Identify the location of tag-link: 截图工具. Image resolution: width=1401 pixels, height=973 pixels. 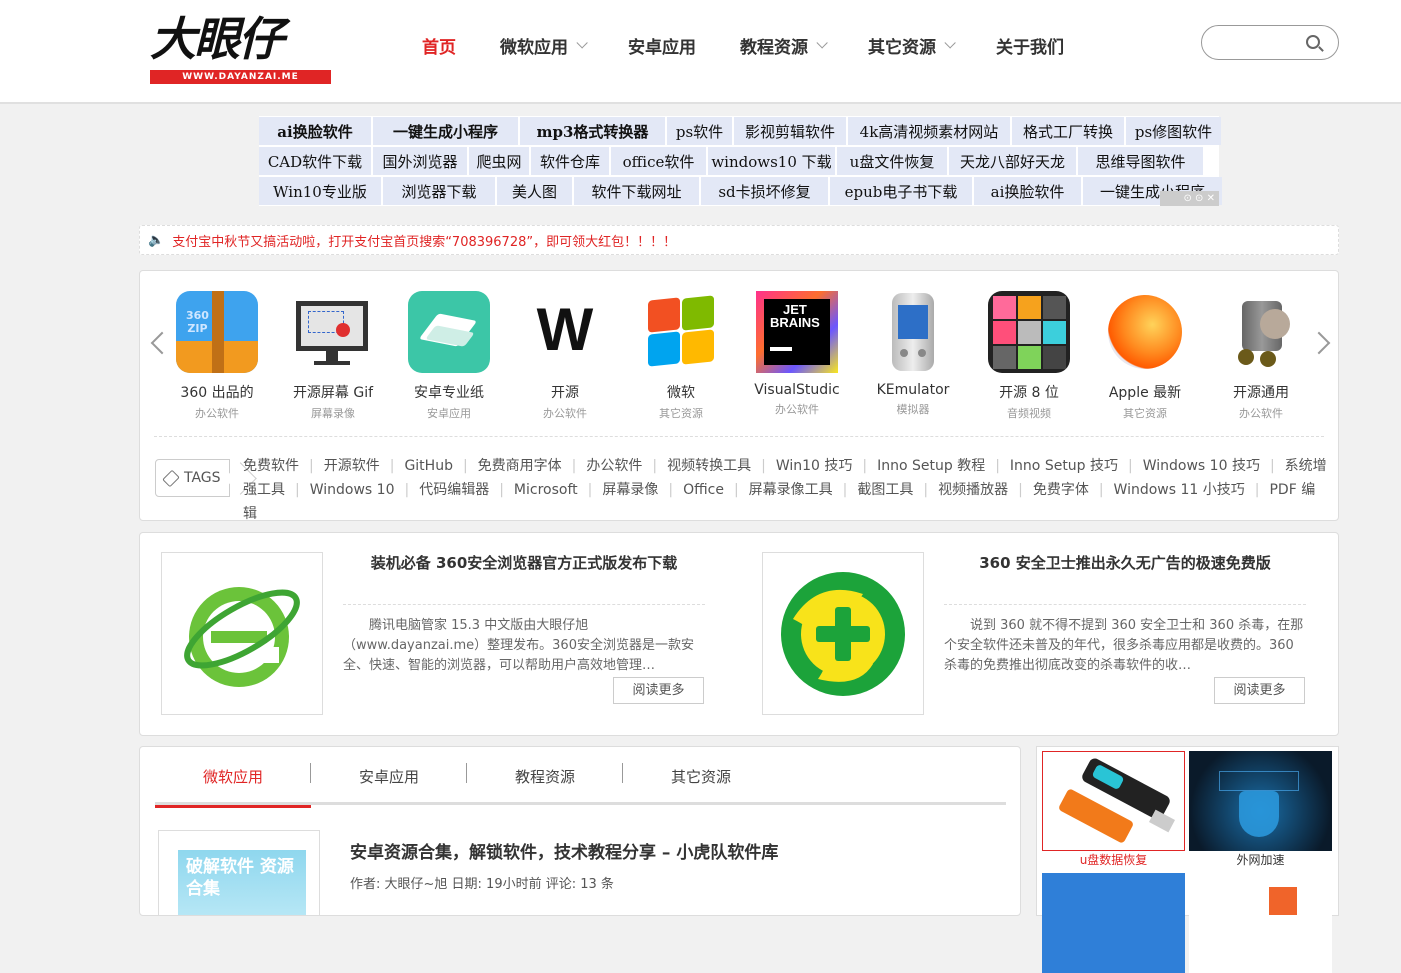
(885, 490).